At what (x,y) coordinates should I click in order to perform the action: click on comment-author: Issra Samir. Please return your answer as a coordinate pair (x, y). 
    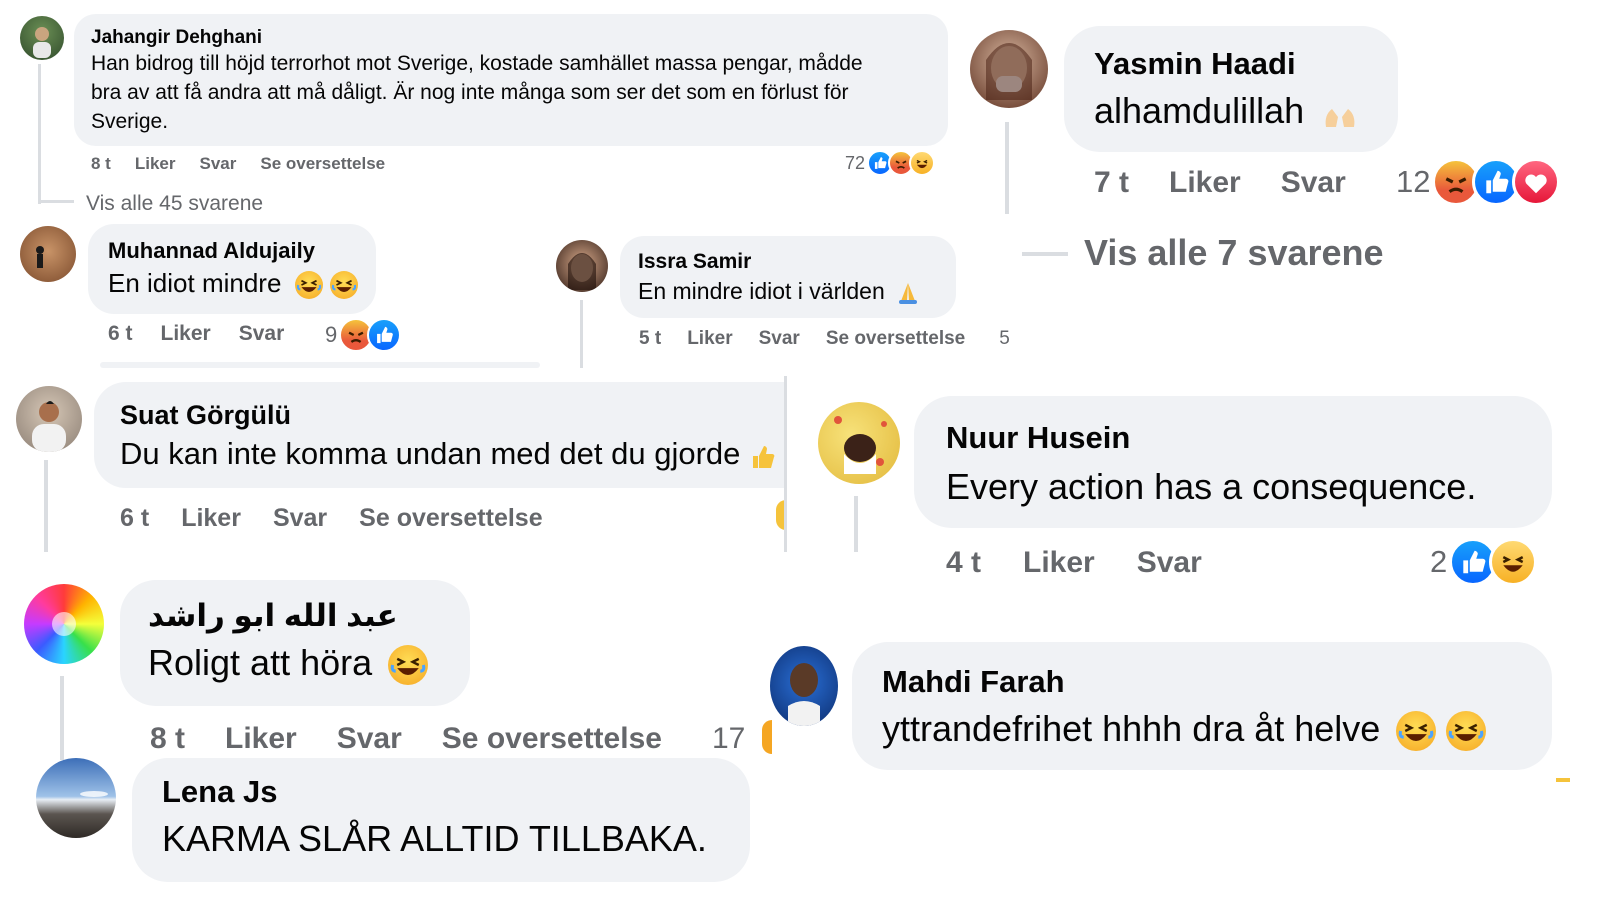
    Looking at the image, I should click on (694, 262).